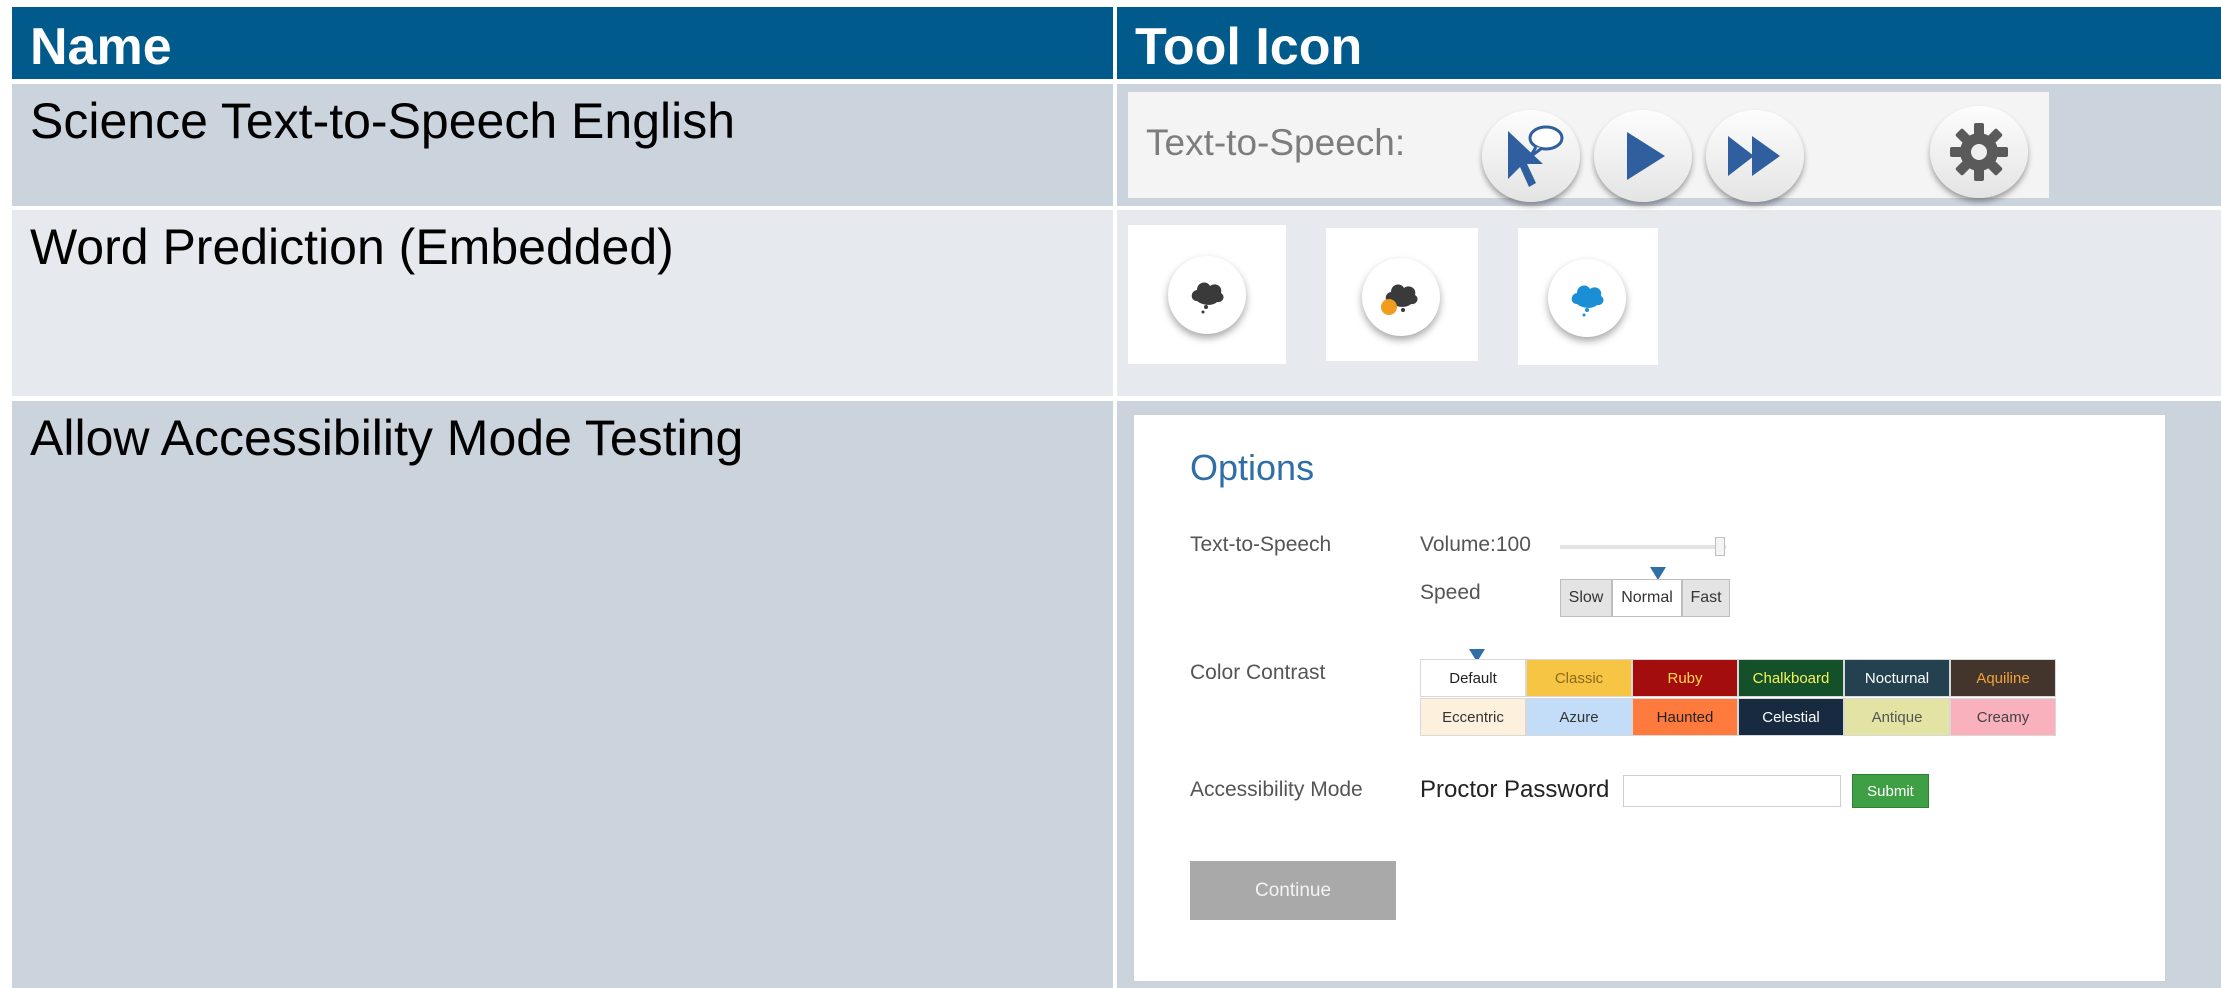 The image size is (2221, 988). What do you see at coordinates (1473, 678) in the screenshot?
I see `contrast-swatch-default: Default` at bounding box center [1473, 678].